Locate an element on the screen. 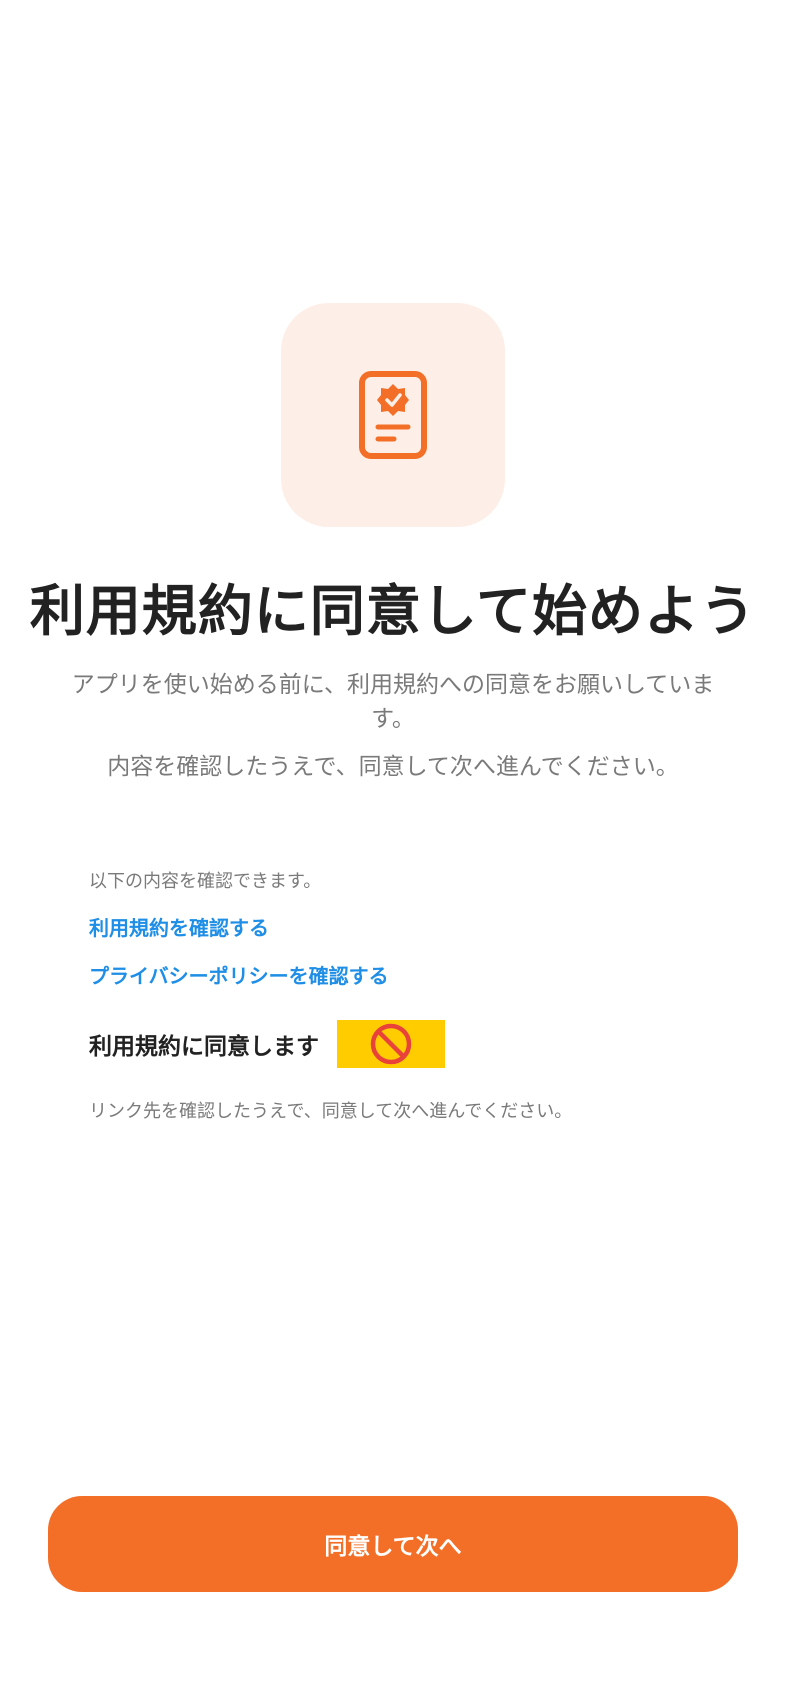 This screenshot has height=1704, width=786. page-subtitle-secondary: 内容を確認したうえで、同意して次へ進んでください。 is located at coordinates (393, 767).